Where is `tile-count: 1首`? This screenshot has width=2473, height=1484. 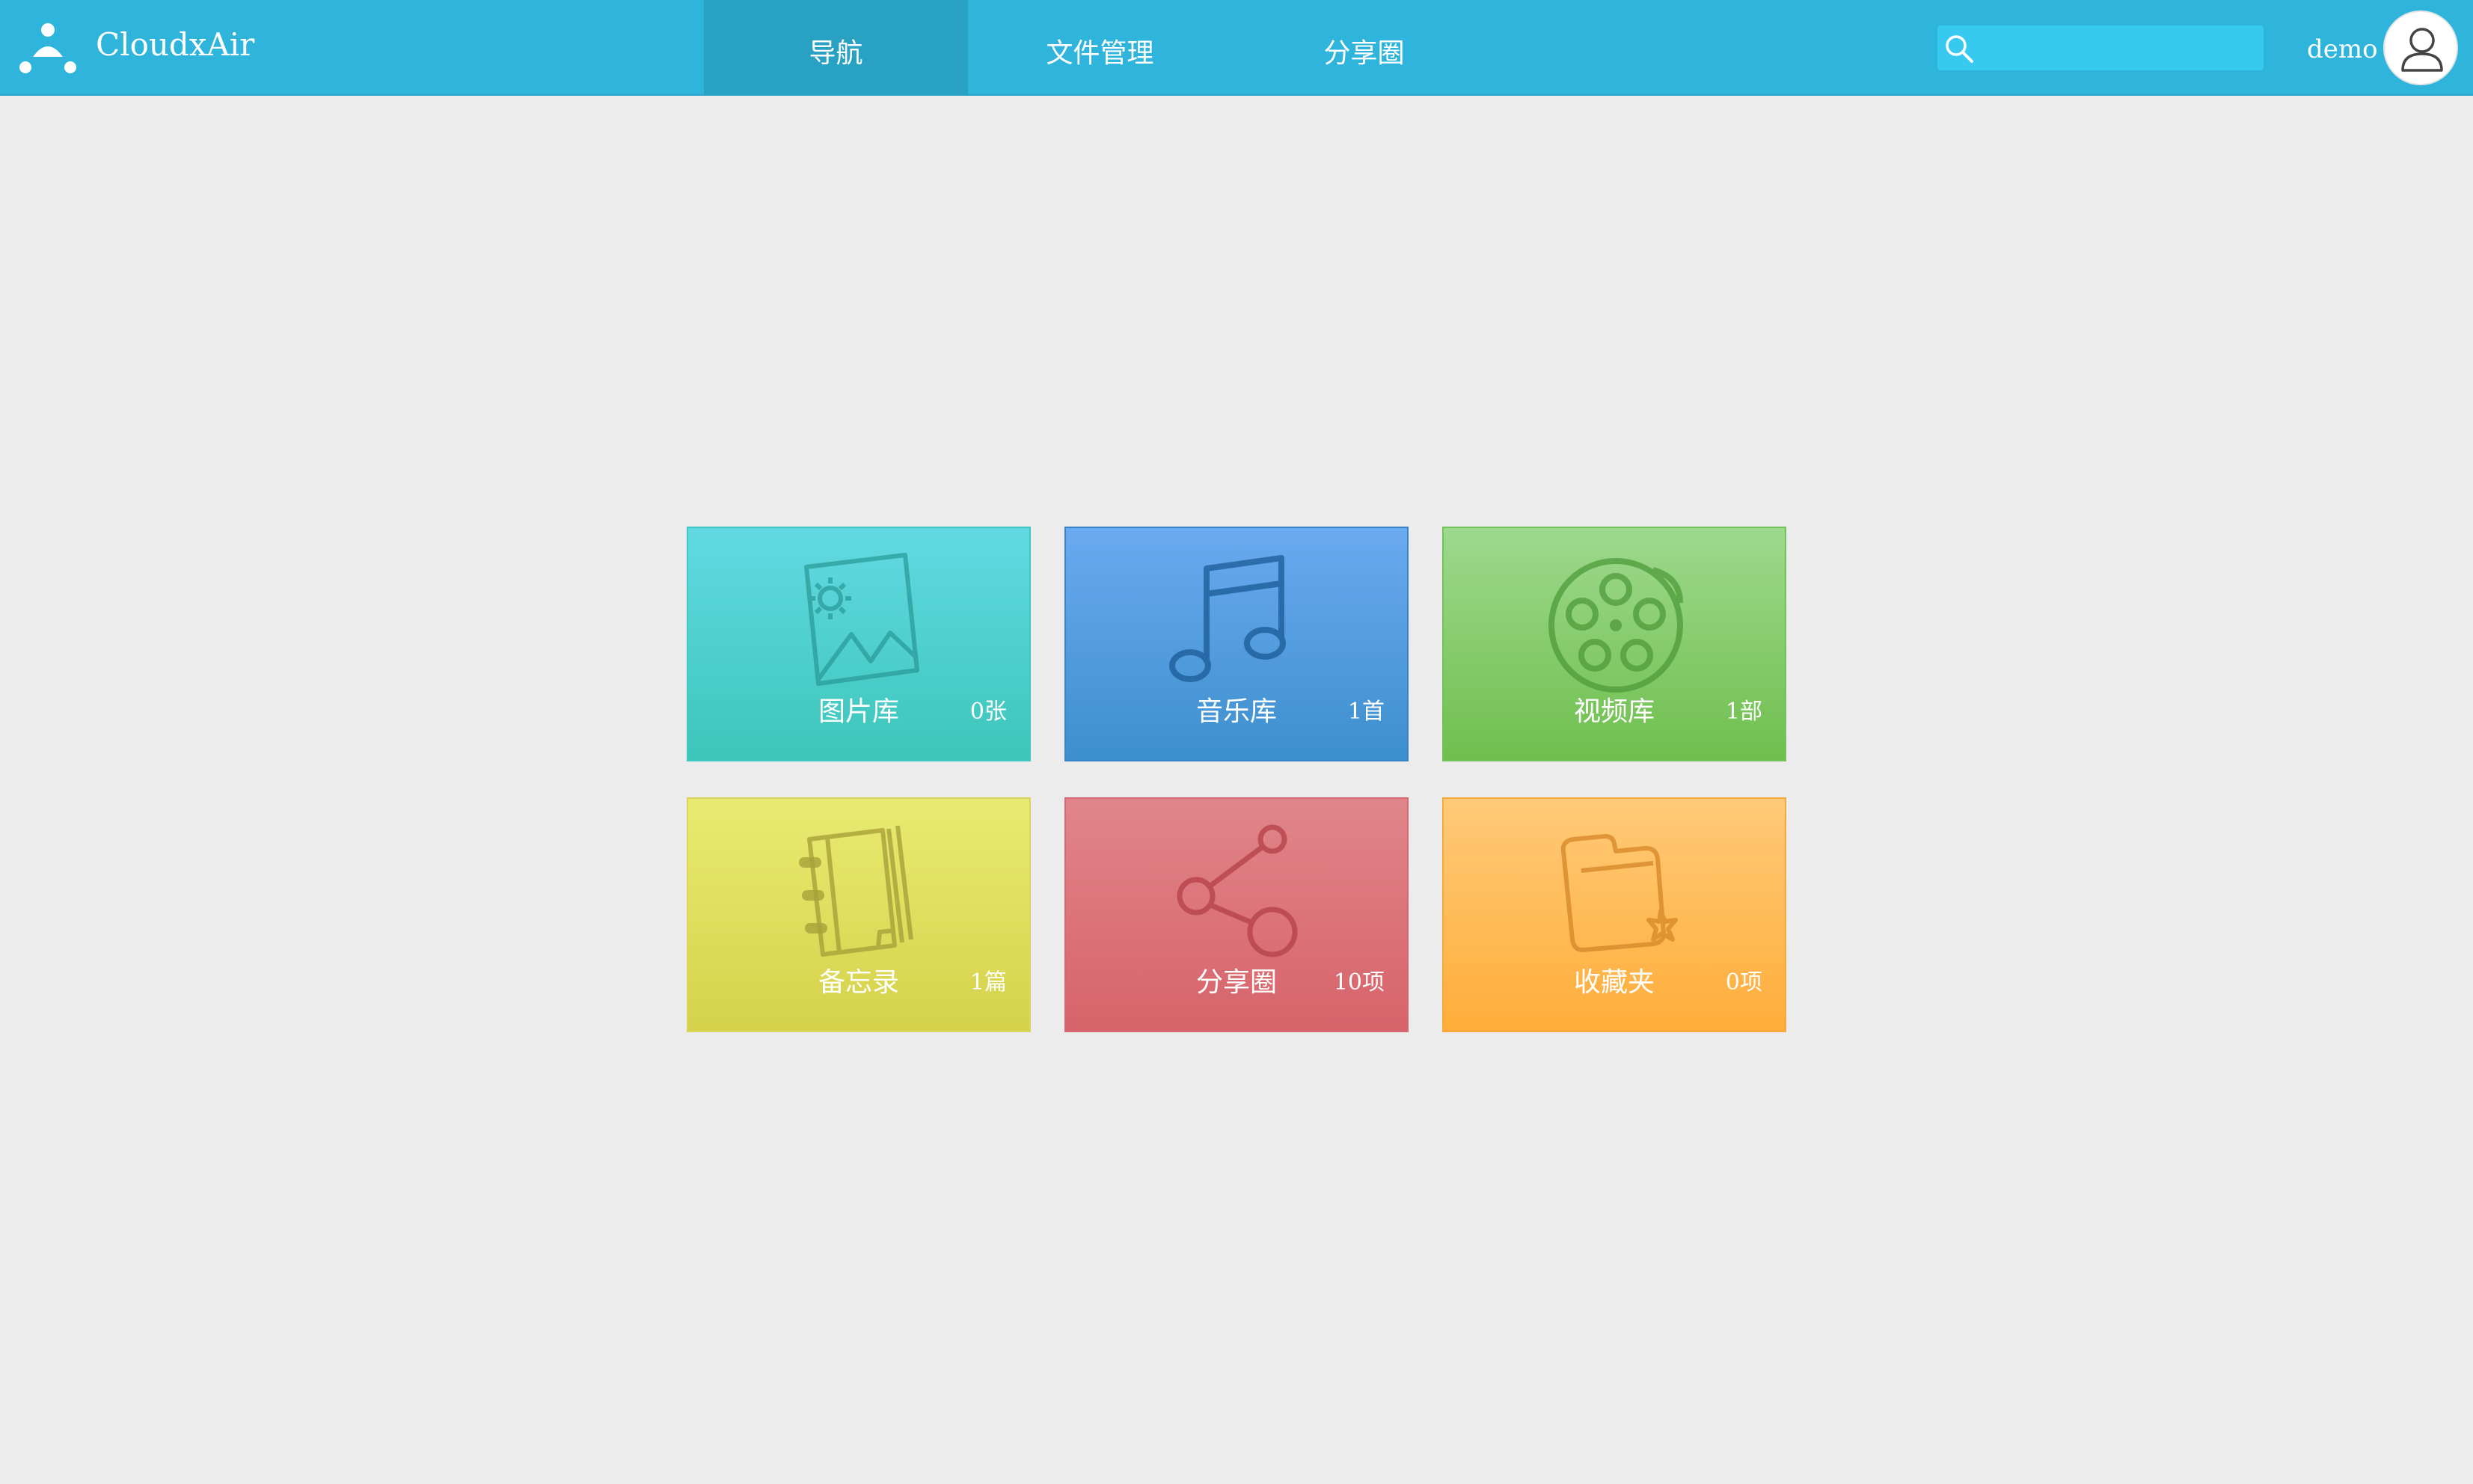
tile-count: 1首 is located at coordinates (1366, 712).